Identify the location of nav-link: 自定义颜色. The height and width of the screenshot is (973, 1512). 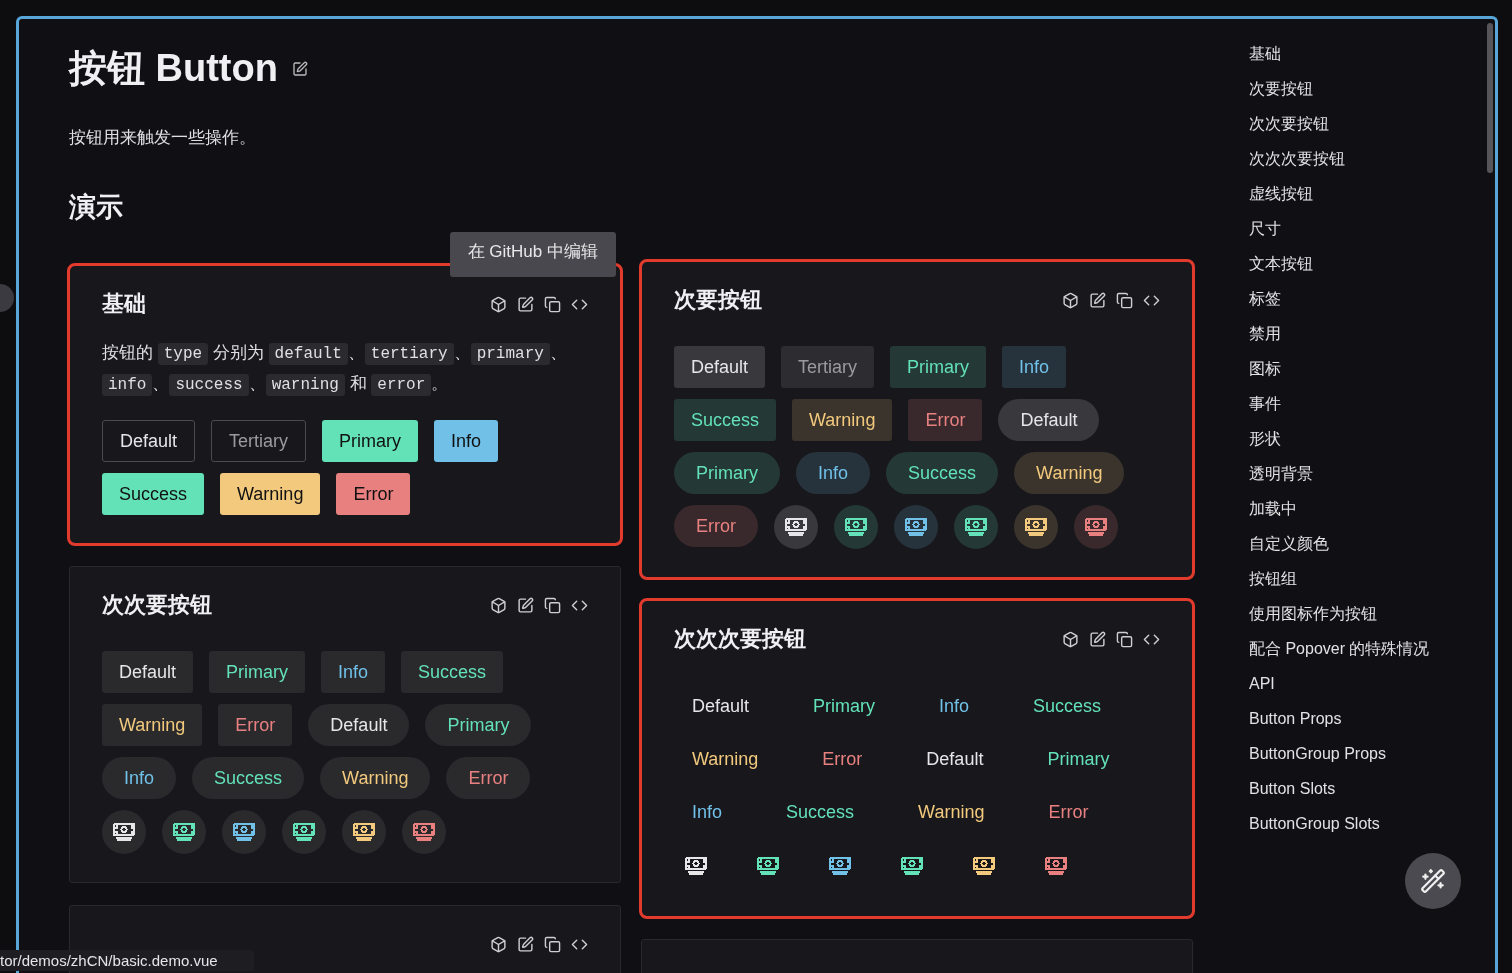
(1339, 544).